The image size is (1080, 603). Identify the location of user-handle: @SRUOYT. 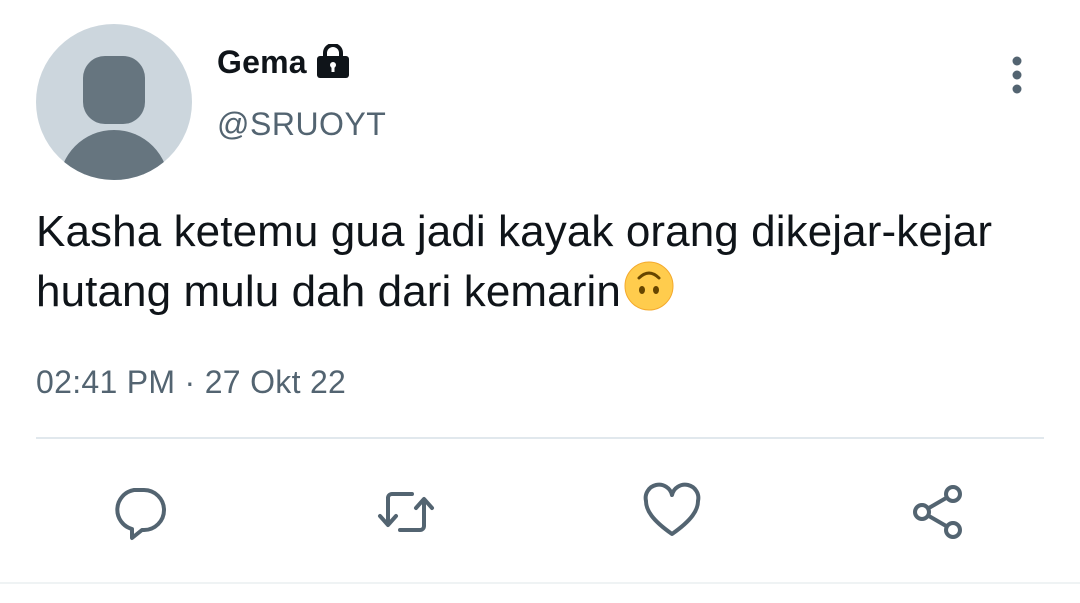
(301, 124).